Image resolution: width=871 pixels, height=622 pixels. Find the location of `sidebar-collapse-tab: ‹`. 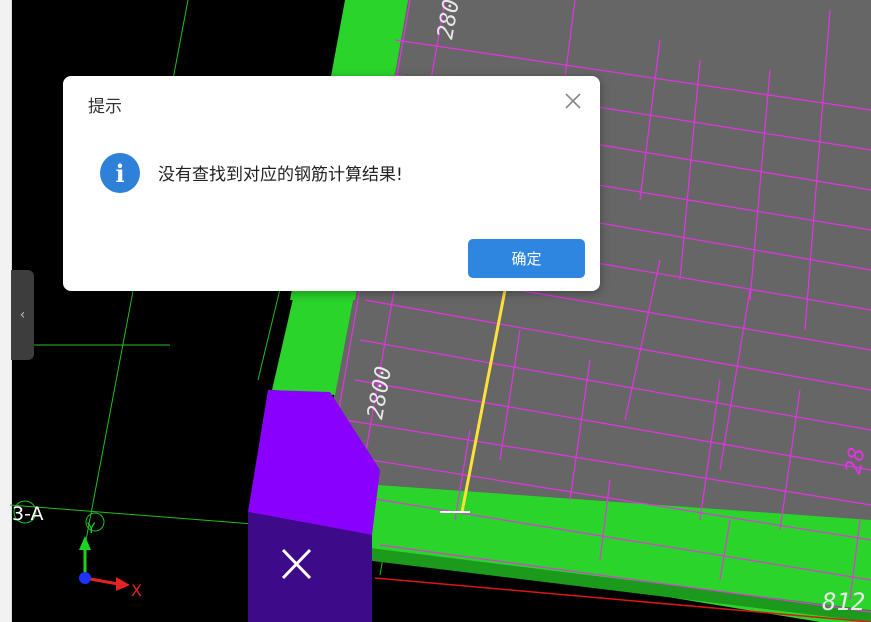

sidebar-collapse-tab: ‹ is located at coordinates (22, 315).